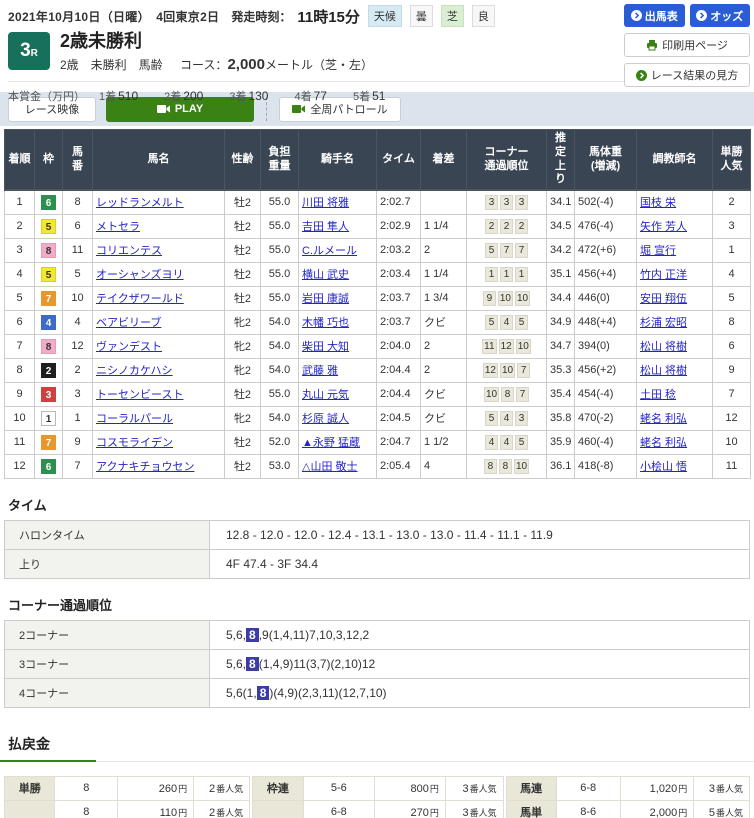 This screenshot has width=754, height=818. What do you see at coordinates (654, 15) in the screenshot?
I see `entries-button: 出馬表` at bounding box center [654, 15].